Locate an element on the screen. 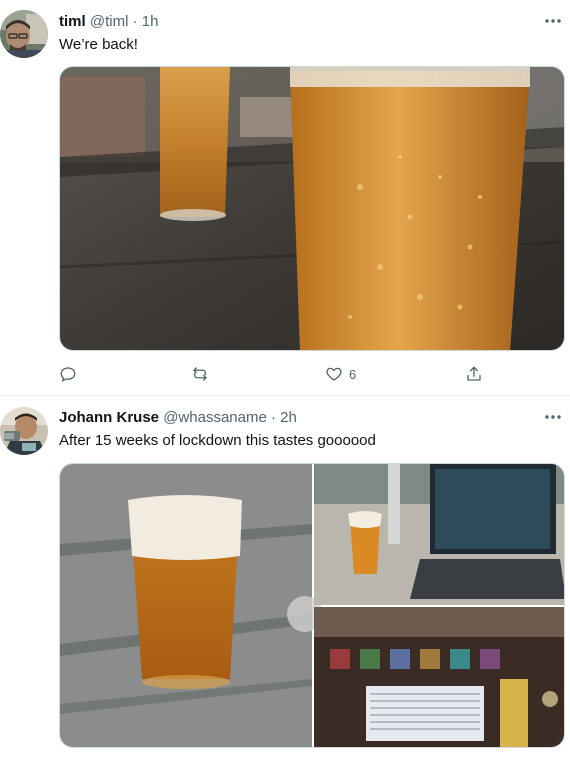  retweet-button is located at coordinates (203, 374).